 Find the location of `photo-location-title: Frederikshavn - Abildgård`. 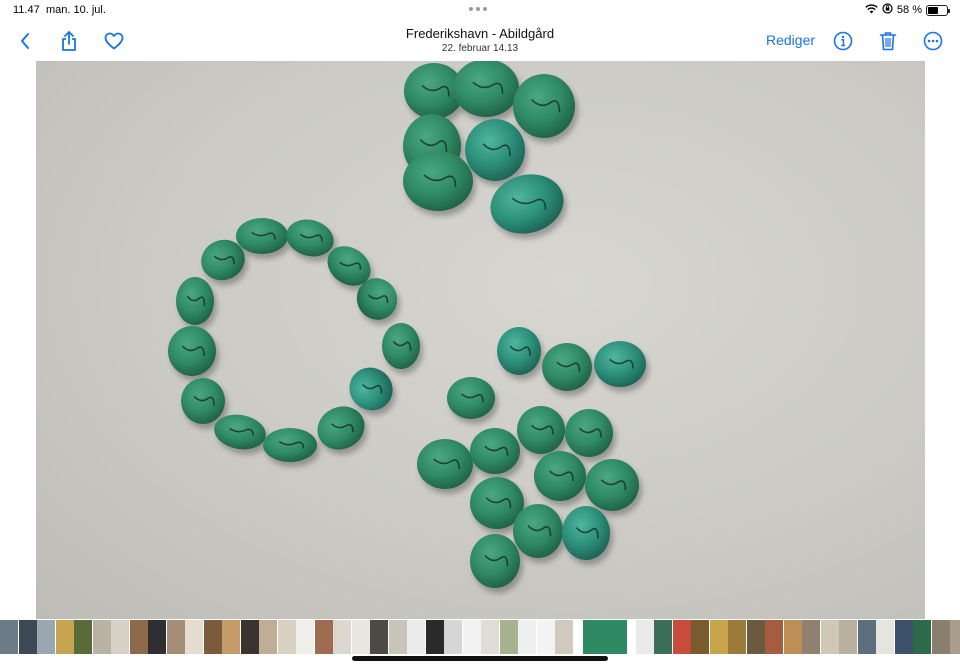

photo-location-title: Frederikshavn - Abildgård is located at coordinates (480, 33).